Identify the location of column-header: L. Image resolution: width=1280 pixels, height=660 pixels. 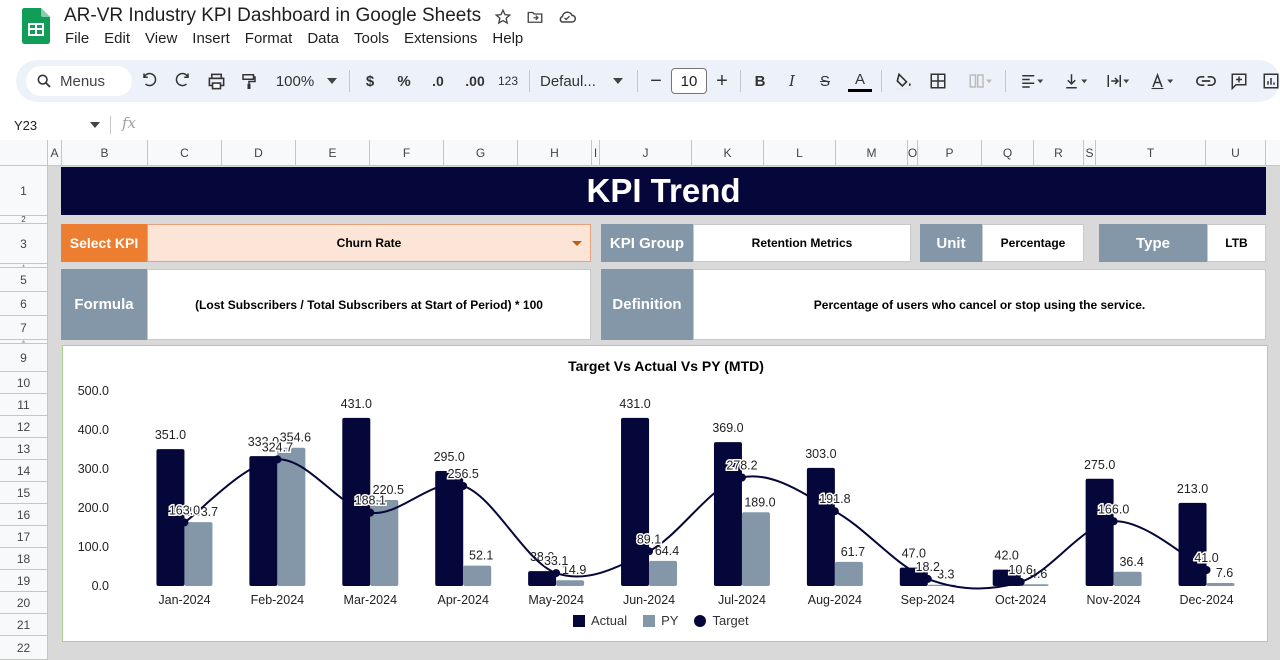
(800, 152).